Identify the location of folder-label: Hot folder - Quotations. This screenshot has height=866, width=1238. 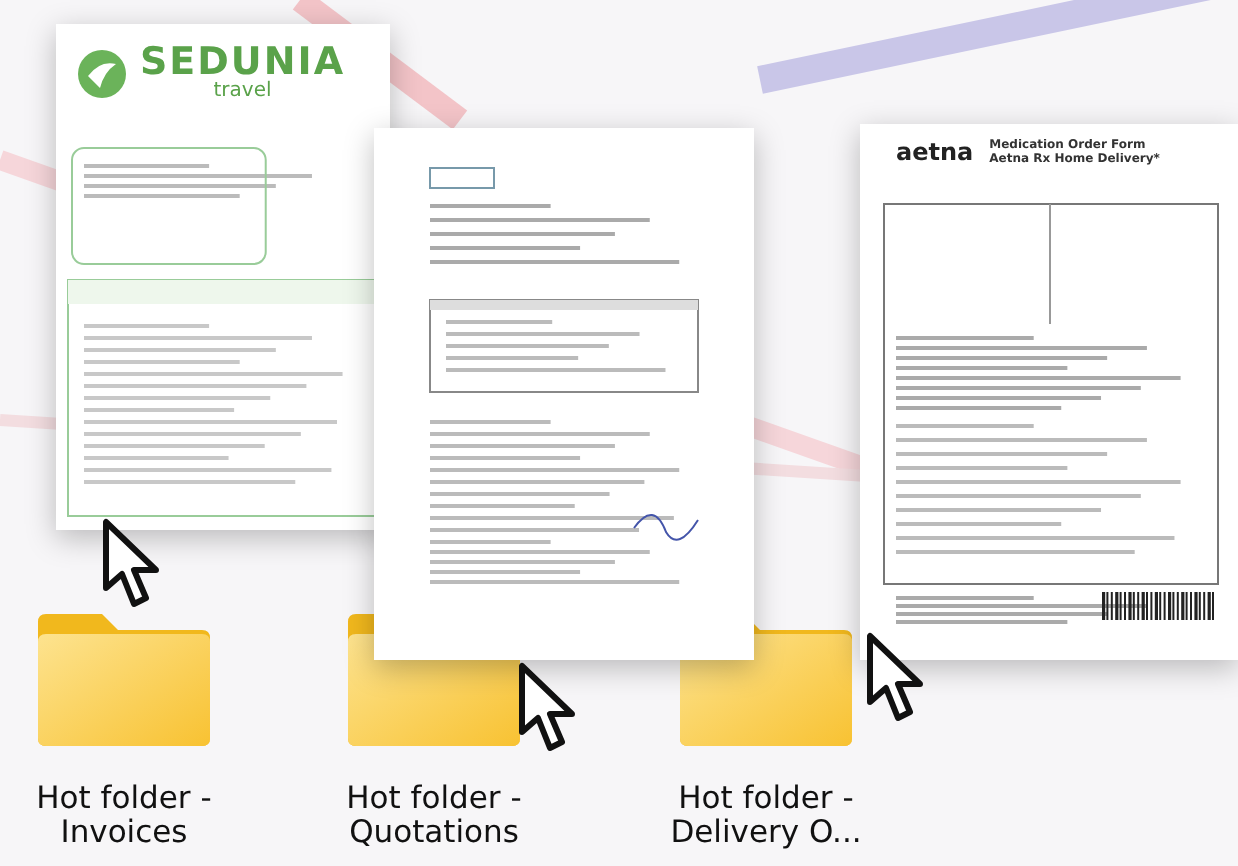
(434, 817).